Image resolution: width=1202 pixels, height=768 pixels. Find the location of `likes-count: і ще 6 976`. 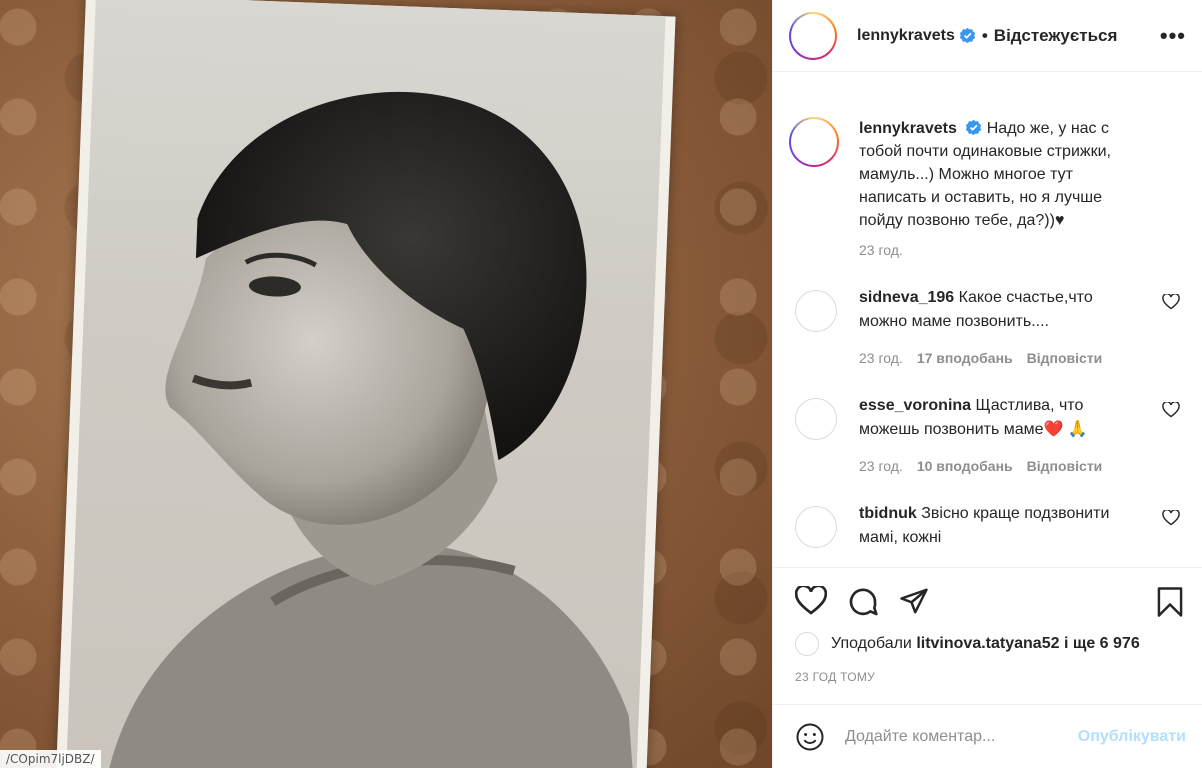

likes-count: і ще 6 976 is located at coordinates (1102, 644).